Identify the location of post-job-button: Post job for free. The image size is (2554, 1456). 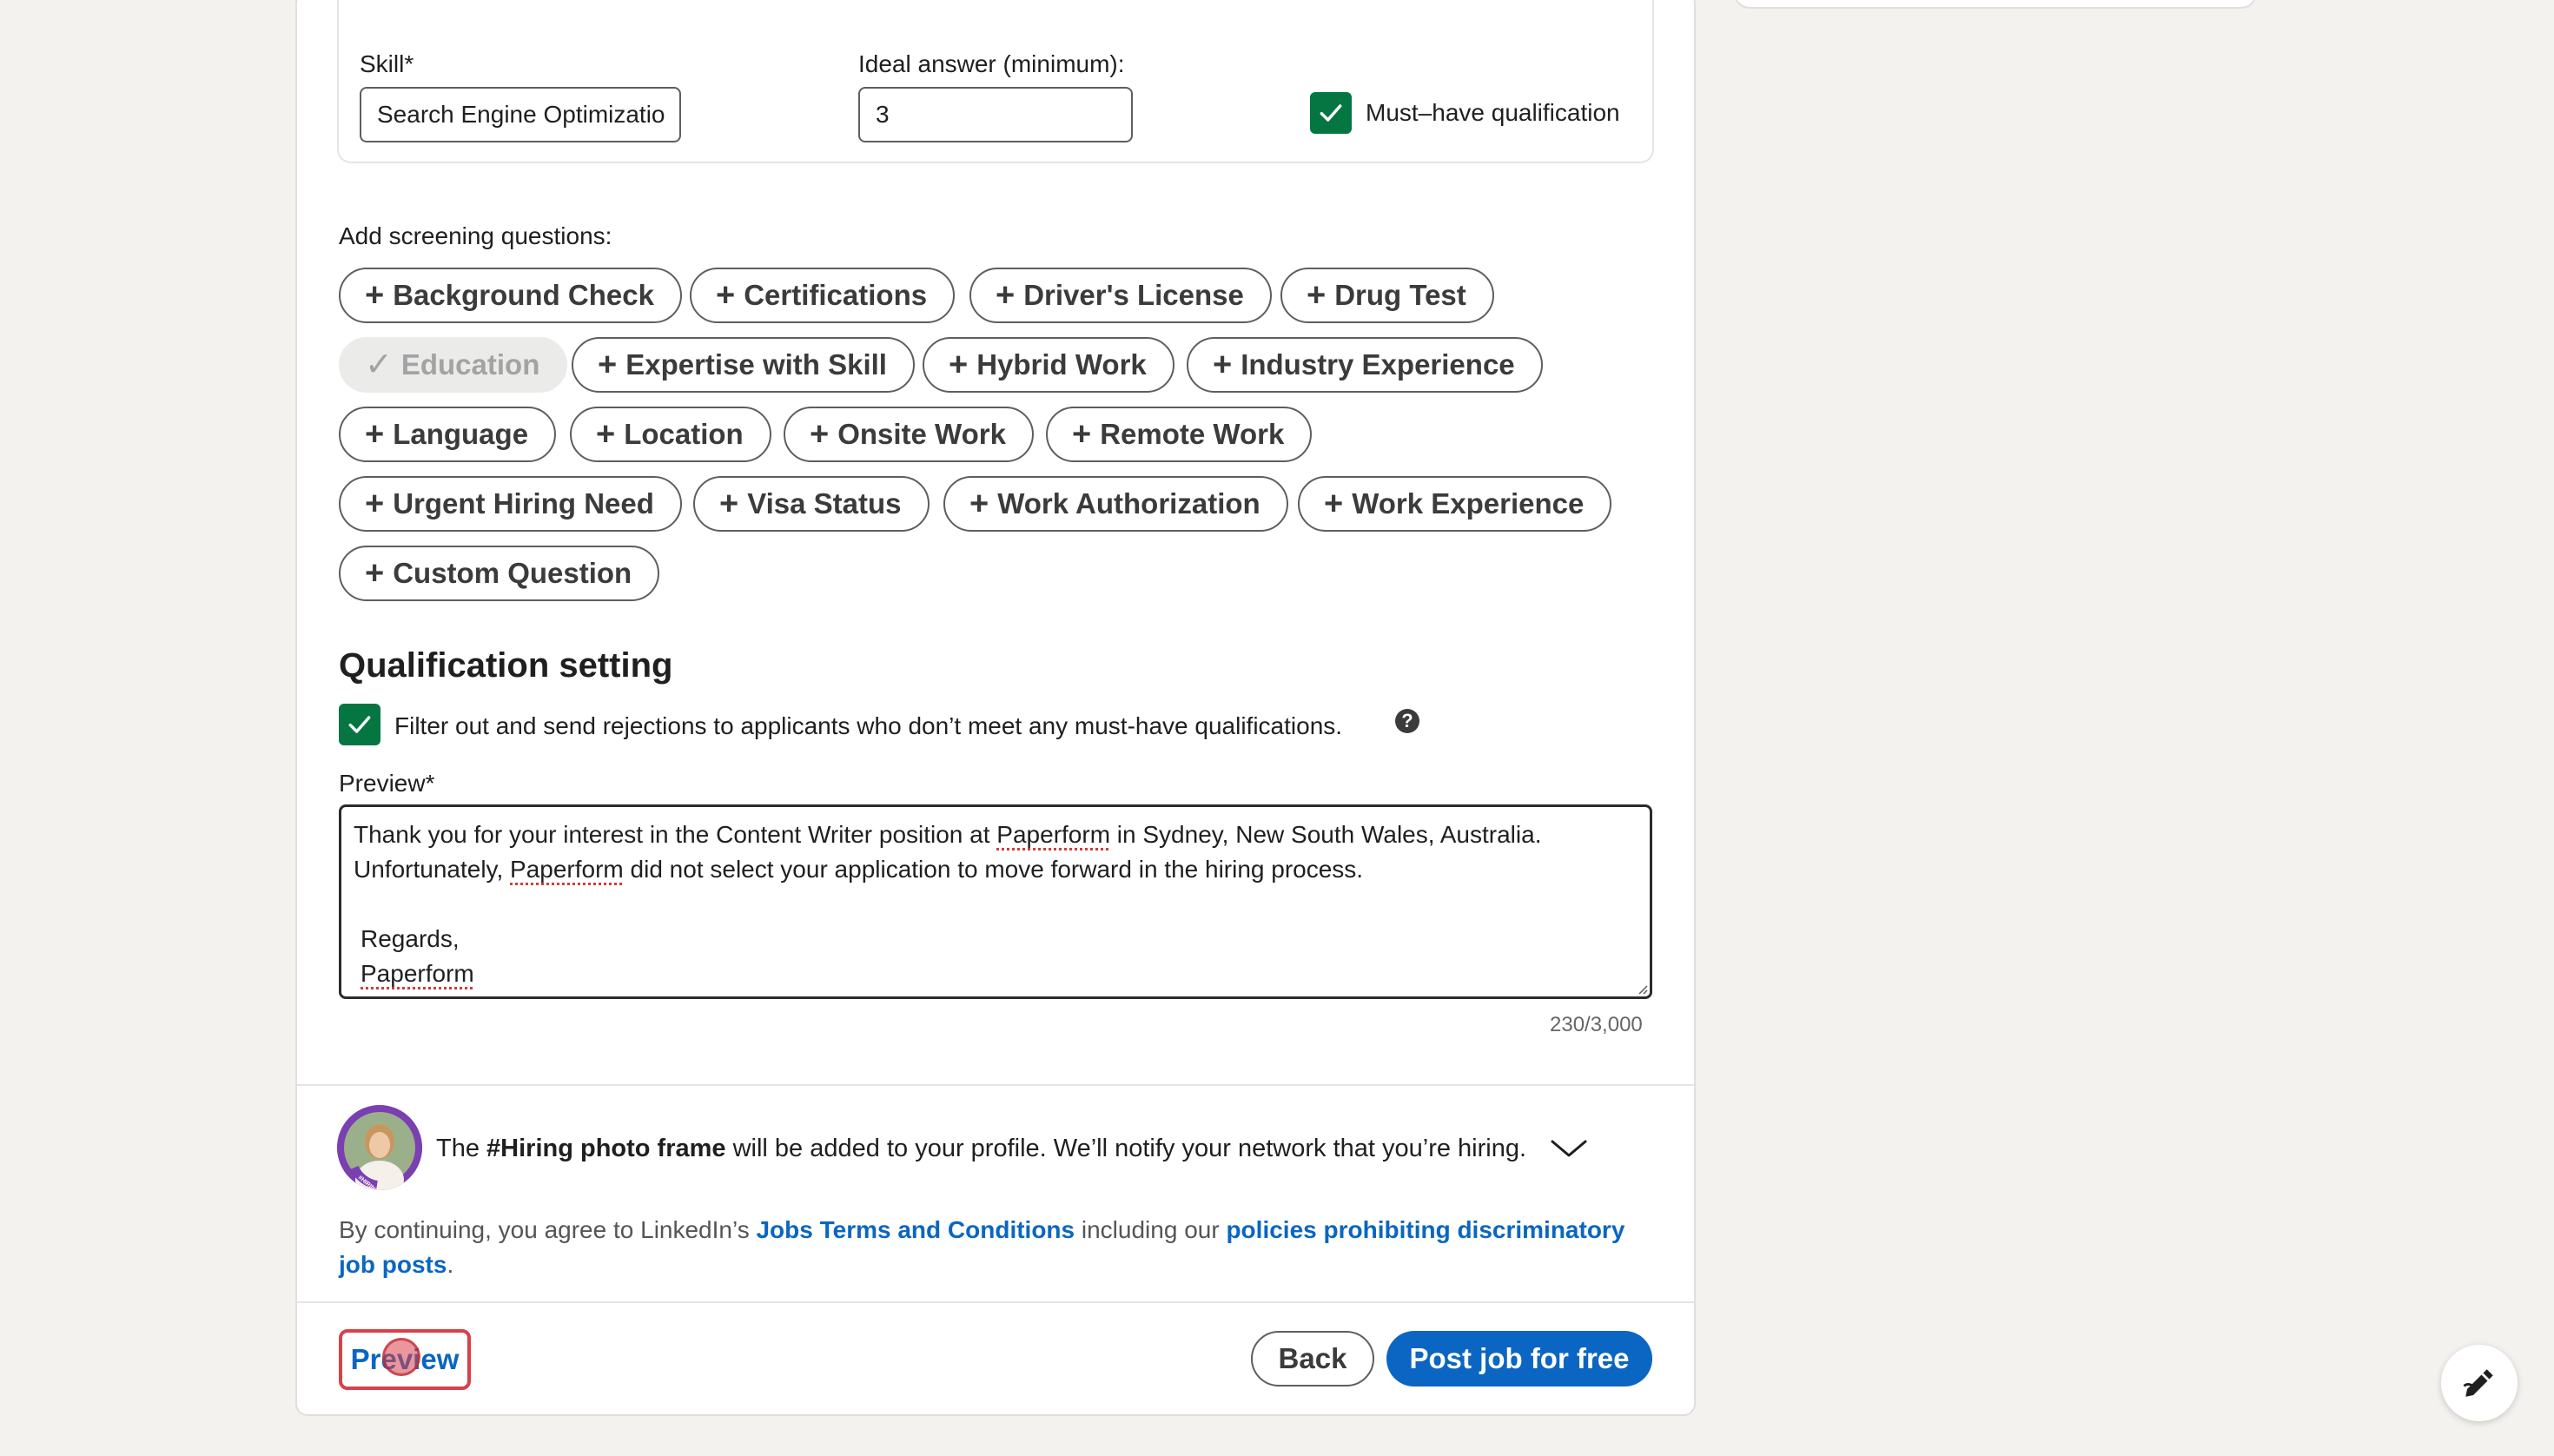
(1519, 1359).